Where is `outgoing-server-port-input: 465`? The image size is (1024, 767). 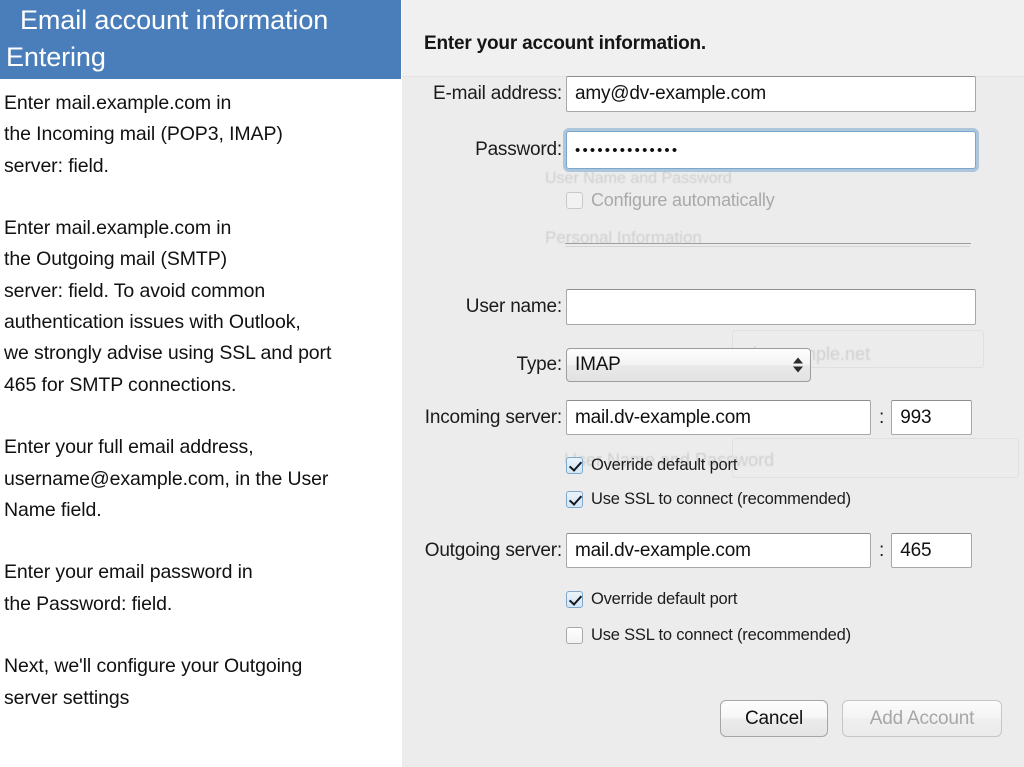
outgoing-server-port-input: 465 is located at coordinates (932, 550).